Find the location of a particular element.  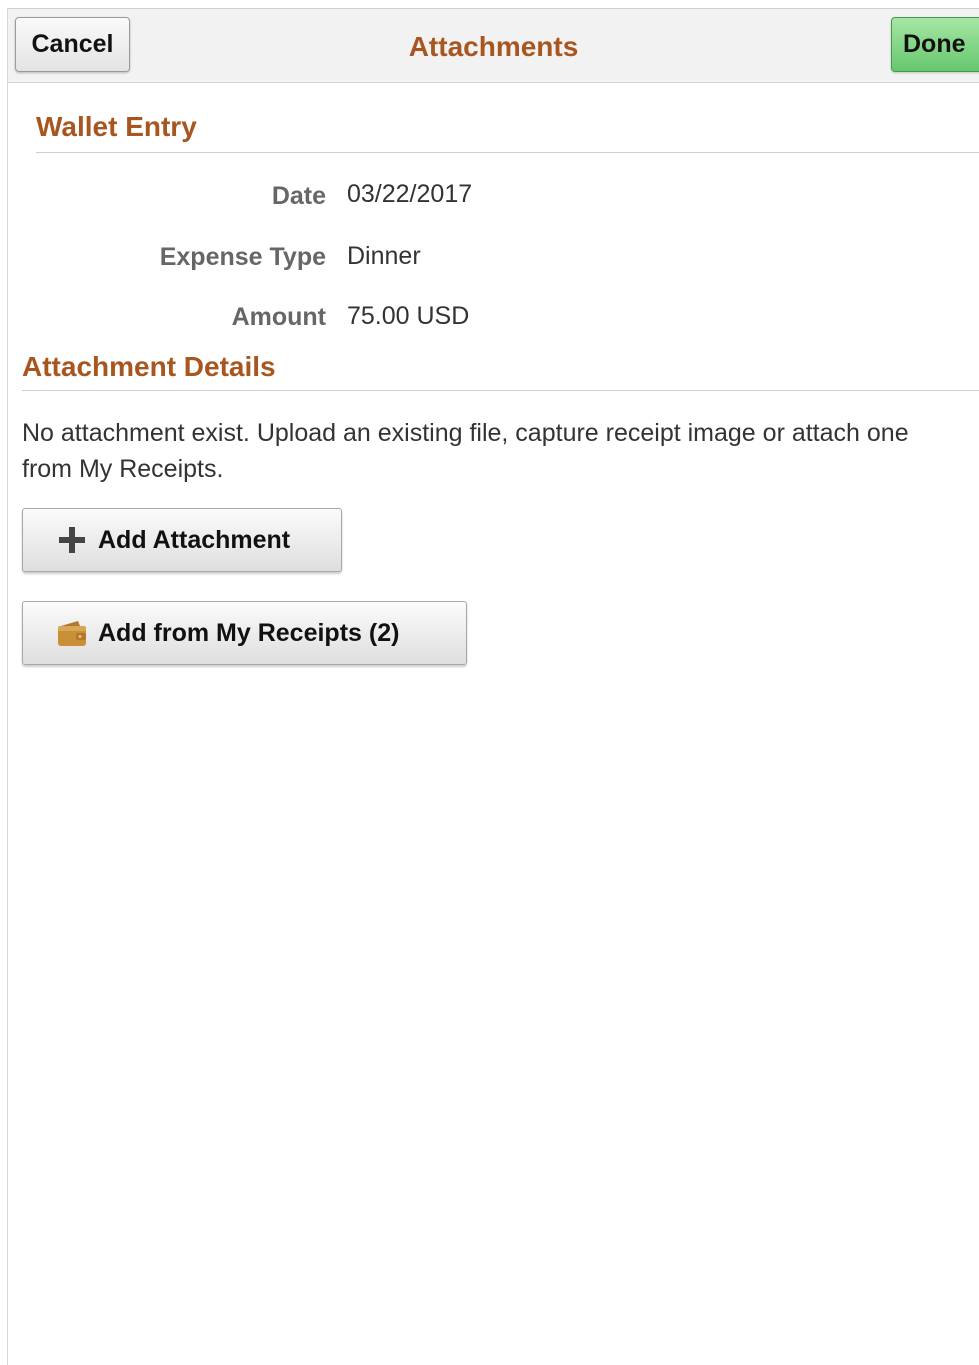

wallet-entry-divider is located at coordinates (507, 152).